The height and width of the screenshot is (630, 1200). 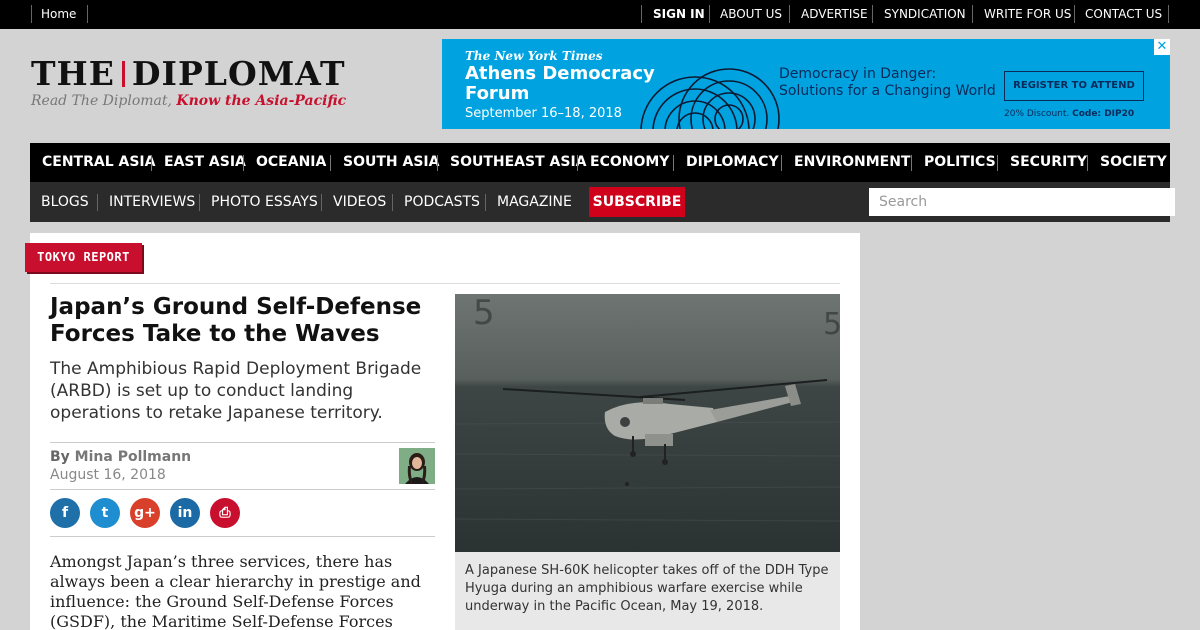 What do you see at coordinates (534, 202) in the screenshot?
I see `nav-magazine: MAGAZINE` at bounding box center [534, 202].